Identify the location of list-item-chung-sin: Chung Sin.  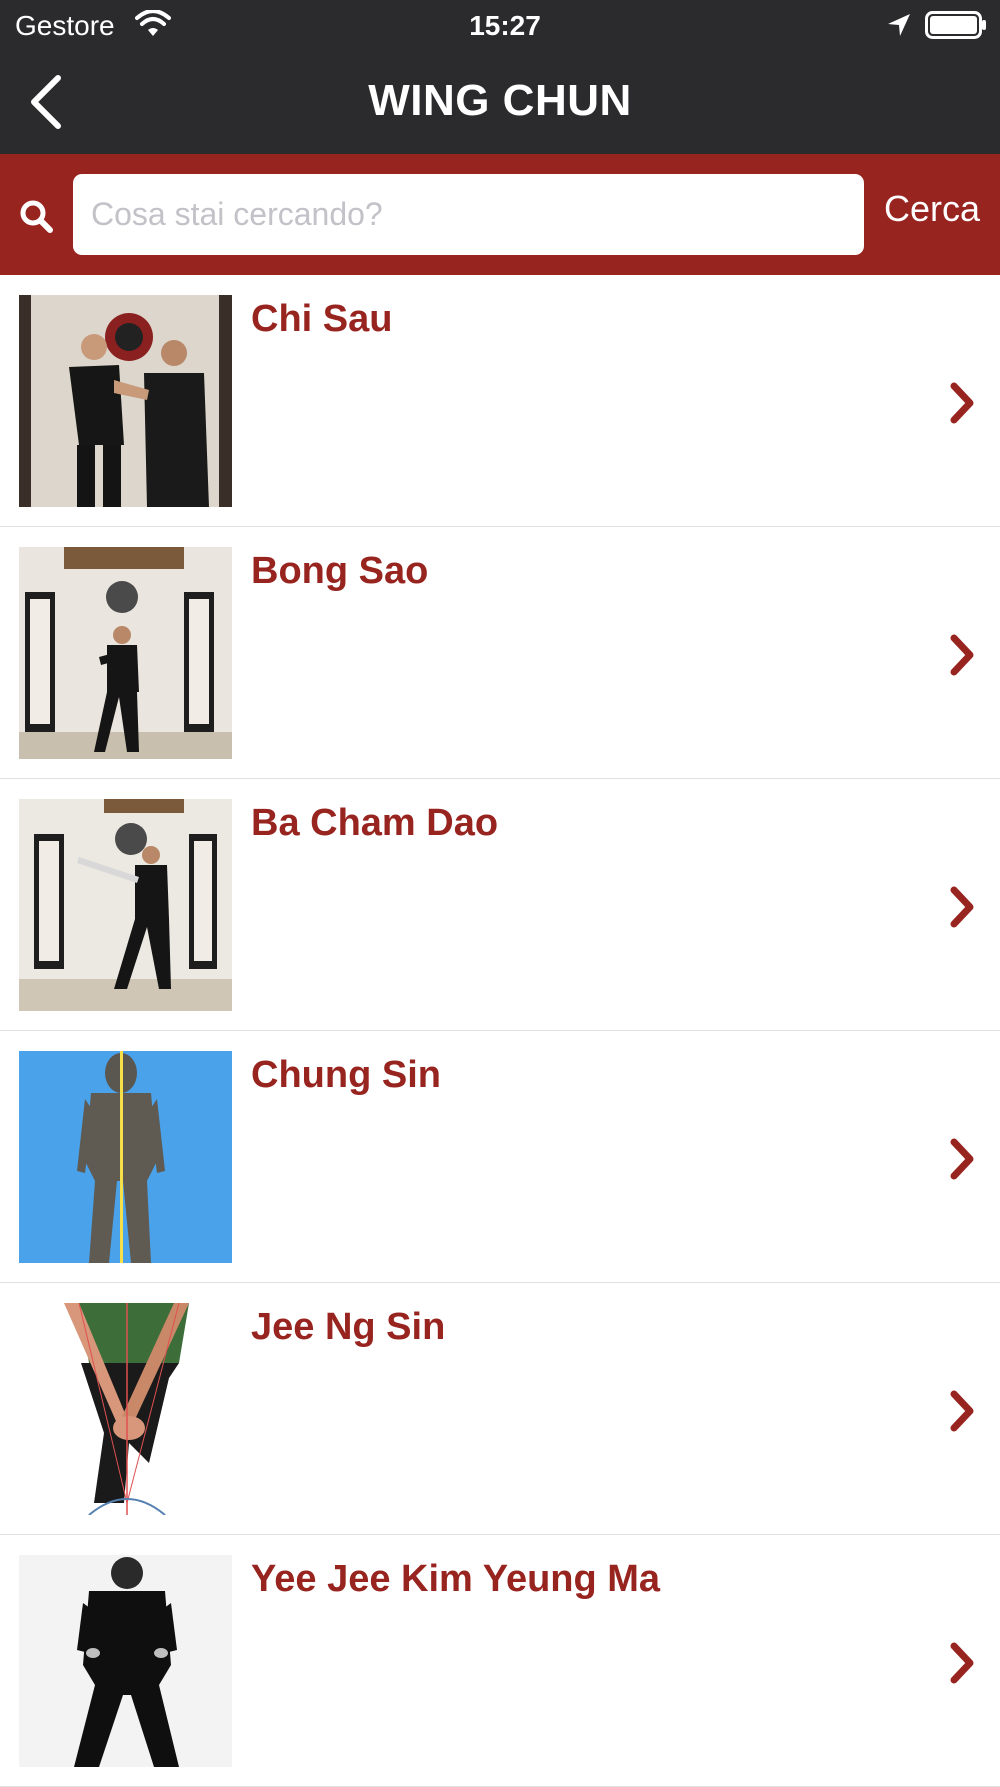
(500, 1157).